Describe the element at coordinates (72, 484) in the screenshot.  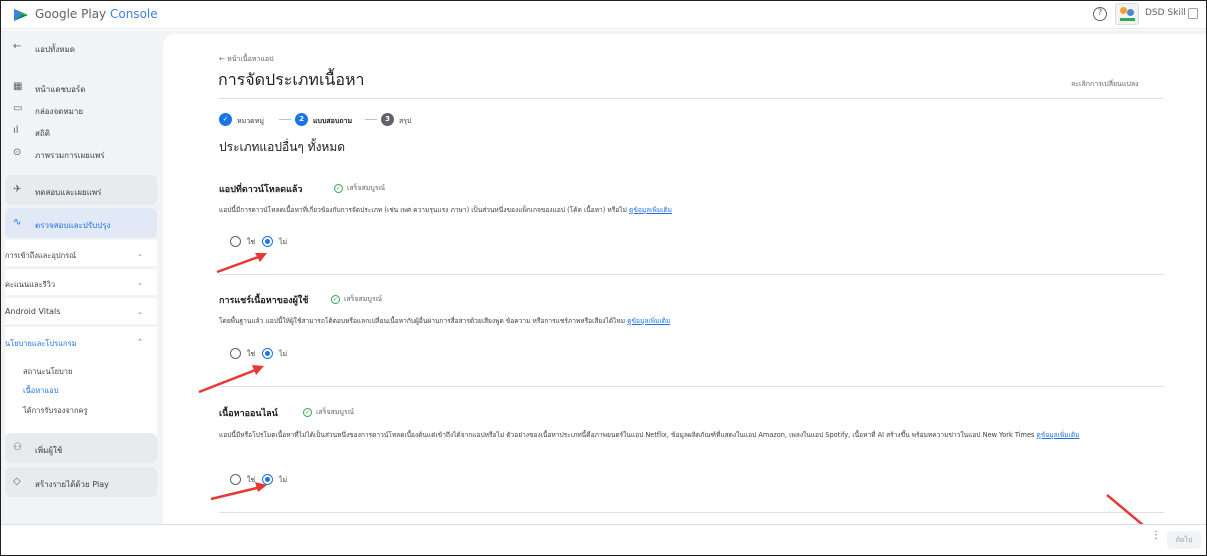
I see `sidebar-item-label: สร้างรายได้ด้วย Play` at that location.